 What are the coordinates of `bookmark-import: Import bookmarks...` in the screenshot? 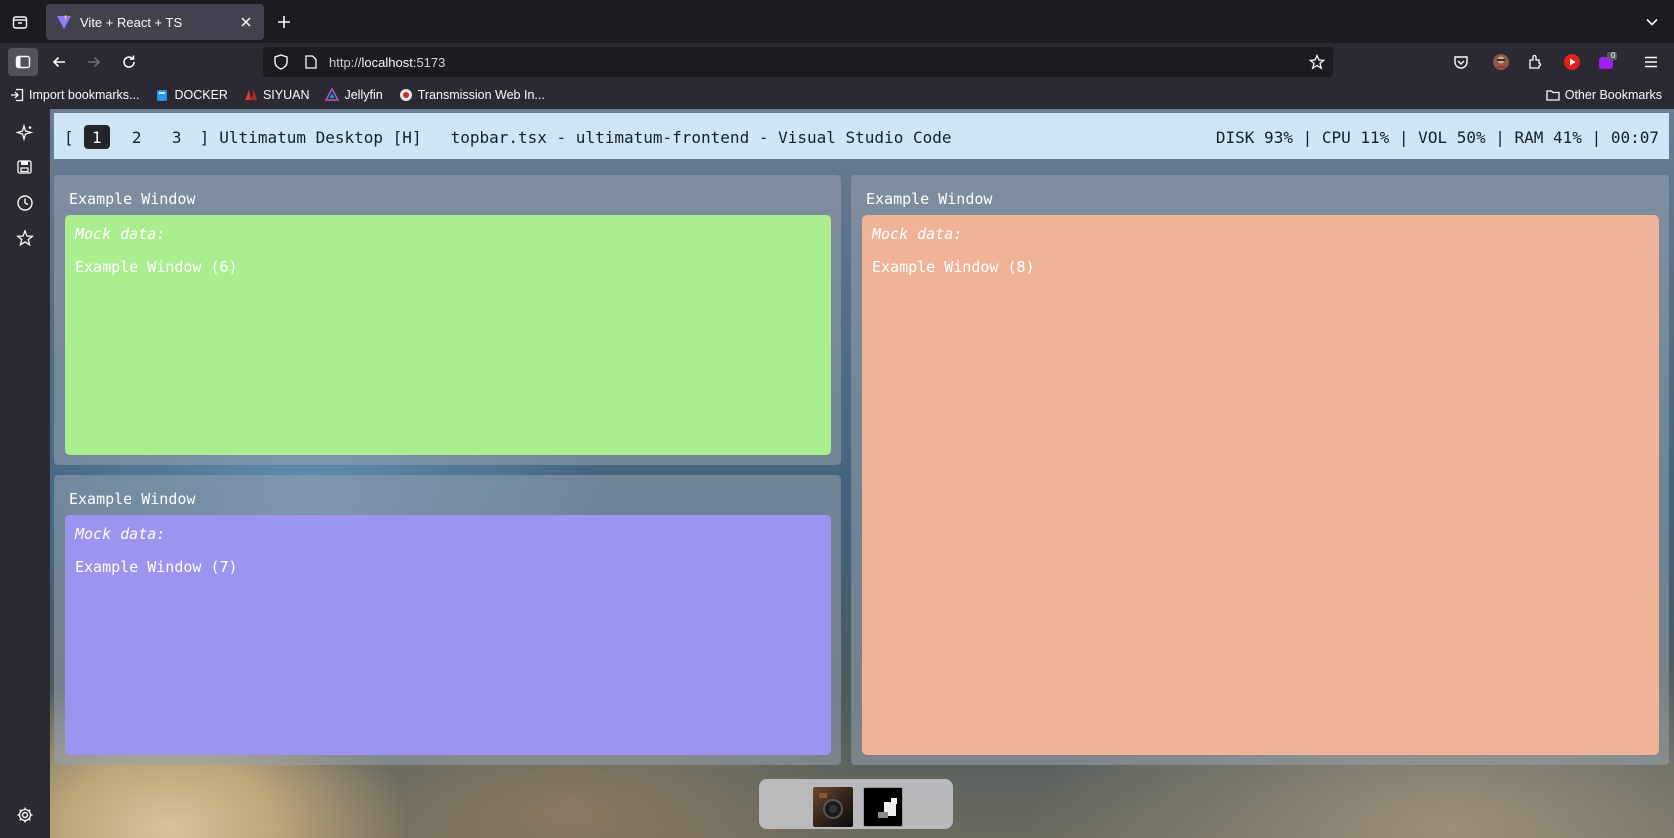 It's located at (74, 95).